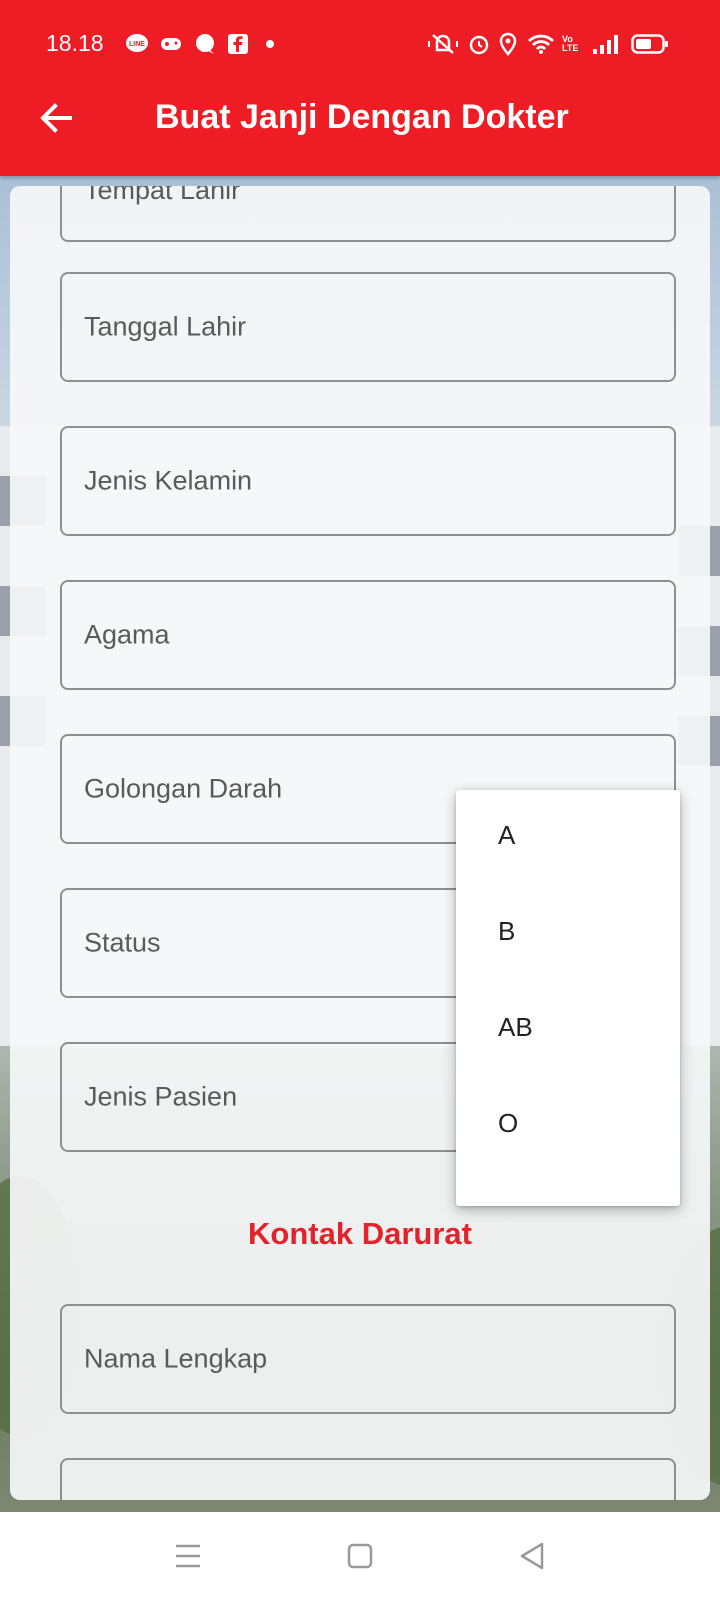 The image size is (720, 1600). Describe the element at coordinates (183, 788) in the screenshot. I see `field-label: Golongan Darah` at that location.